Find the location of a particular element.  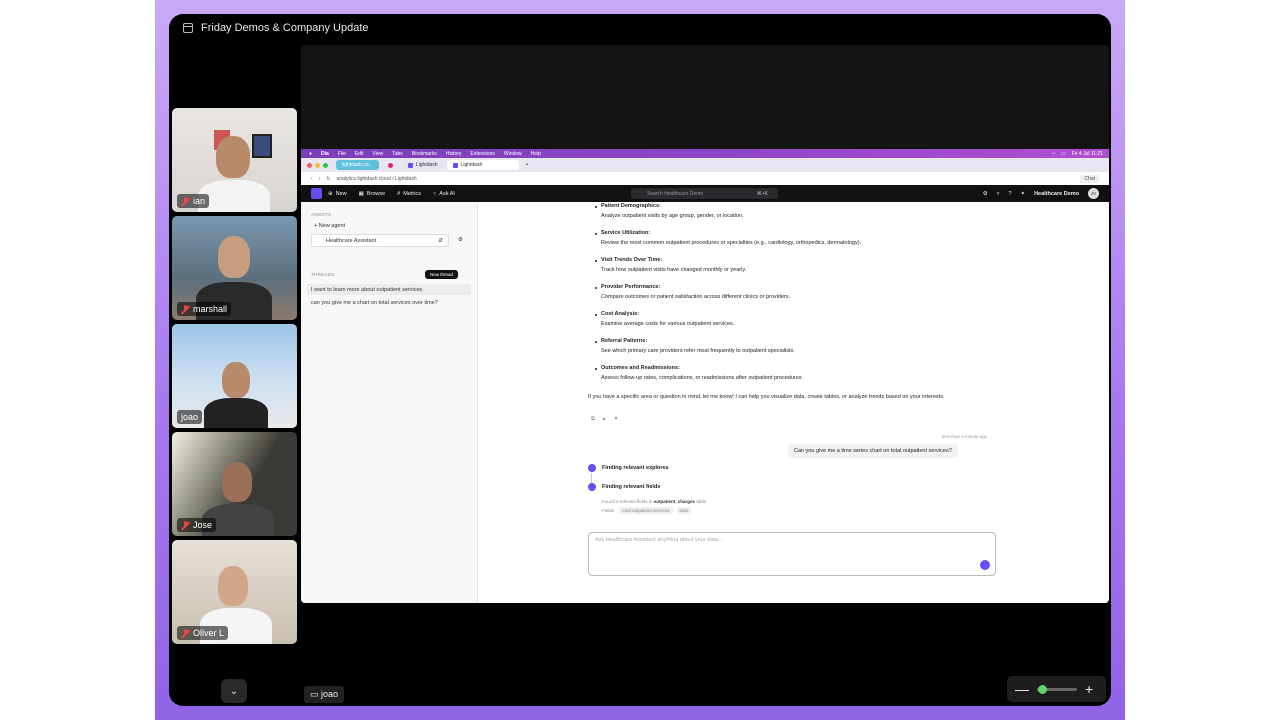

presenter-label: ▭ joao is located at coordinates (324, 694).